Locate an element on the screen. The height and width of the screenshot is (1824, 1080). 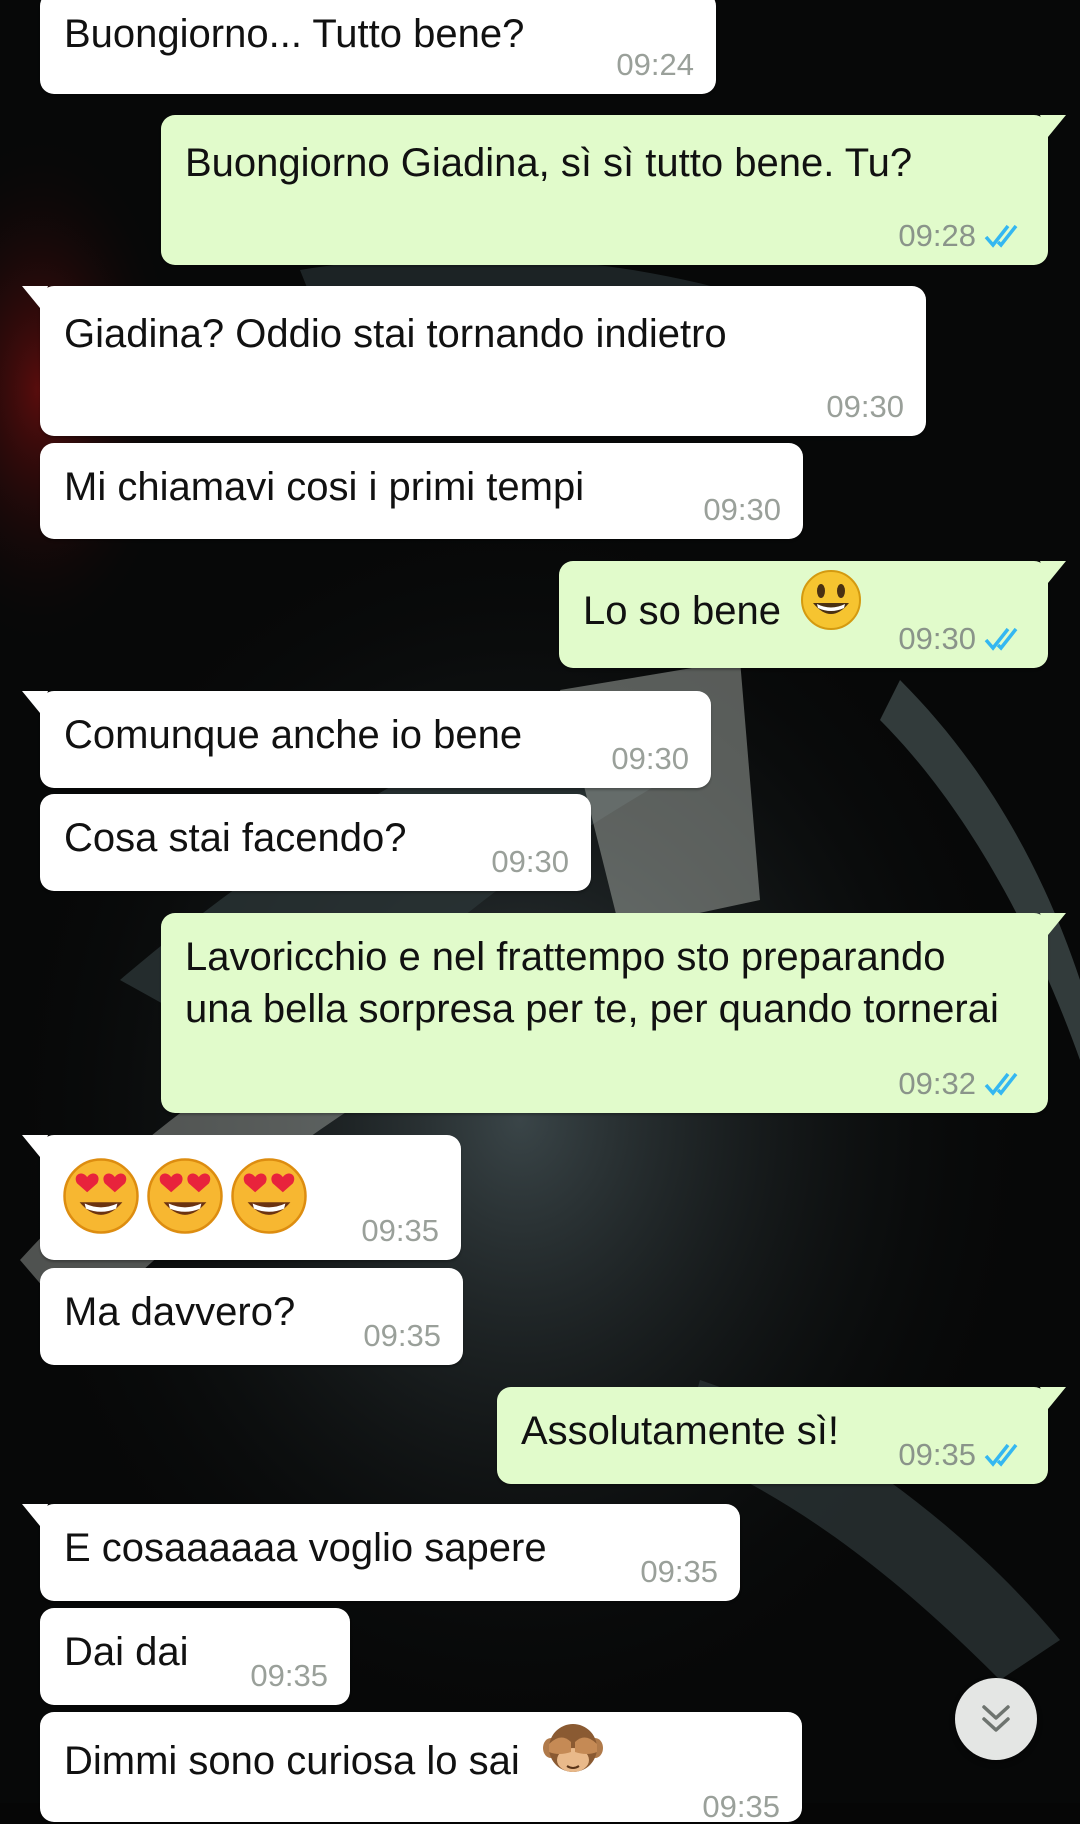
message-text-content: Lo so bene is located at coordinates (682, 611).